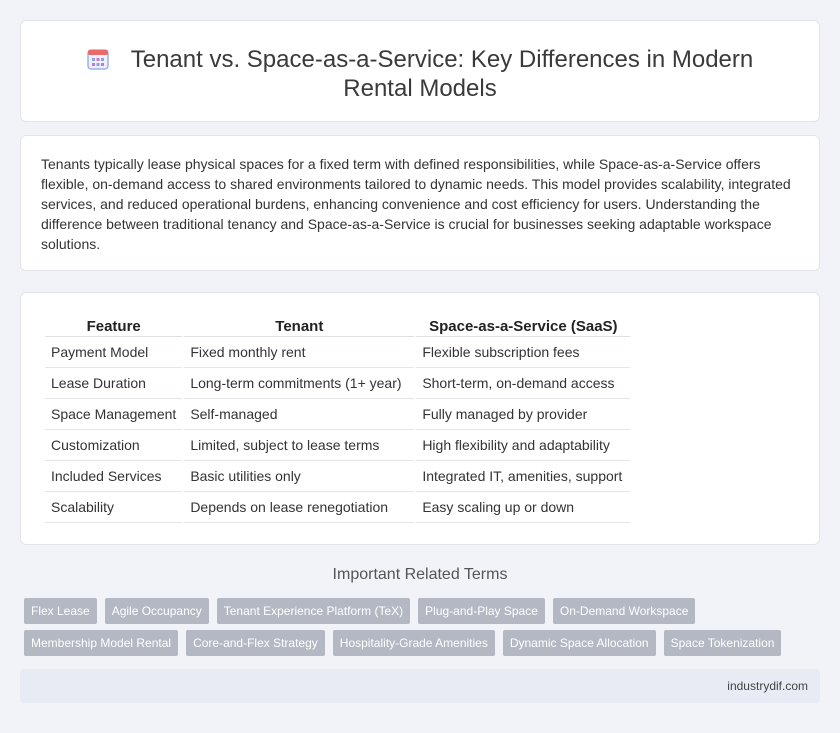 This screenshot has height=733, width=840. Describe the element at coordinates (299, 383) in the screenshot. I see `cell-tenant: Long-term commitments (1+ year)` at that location.